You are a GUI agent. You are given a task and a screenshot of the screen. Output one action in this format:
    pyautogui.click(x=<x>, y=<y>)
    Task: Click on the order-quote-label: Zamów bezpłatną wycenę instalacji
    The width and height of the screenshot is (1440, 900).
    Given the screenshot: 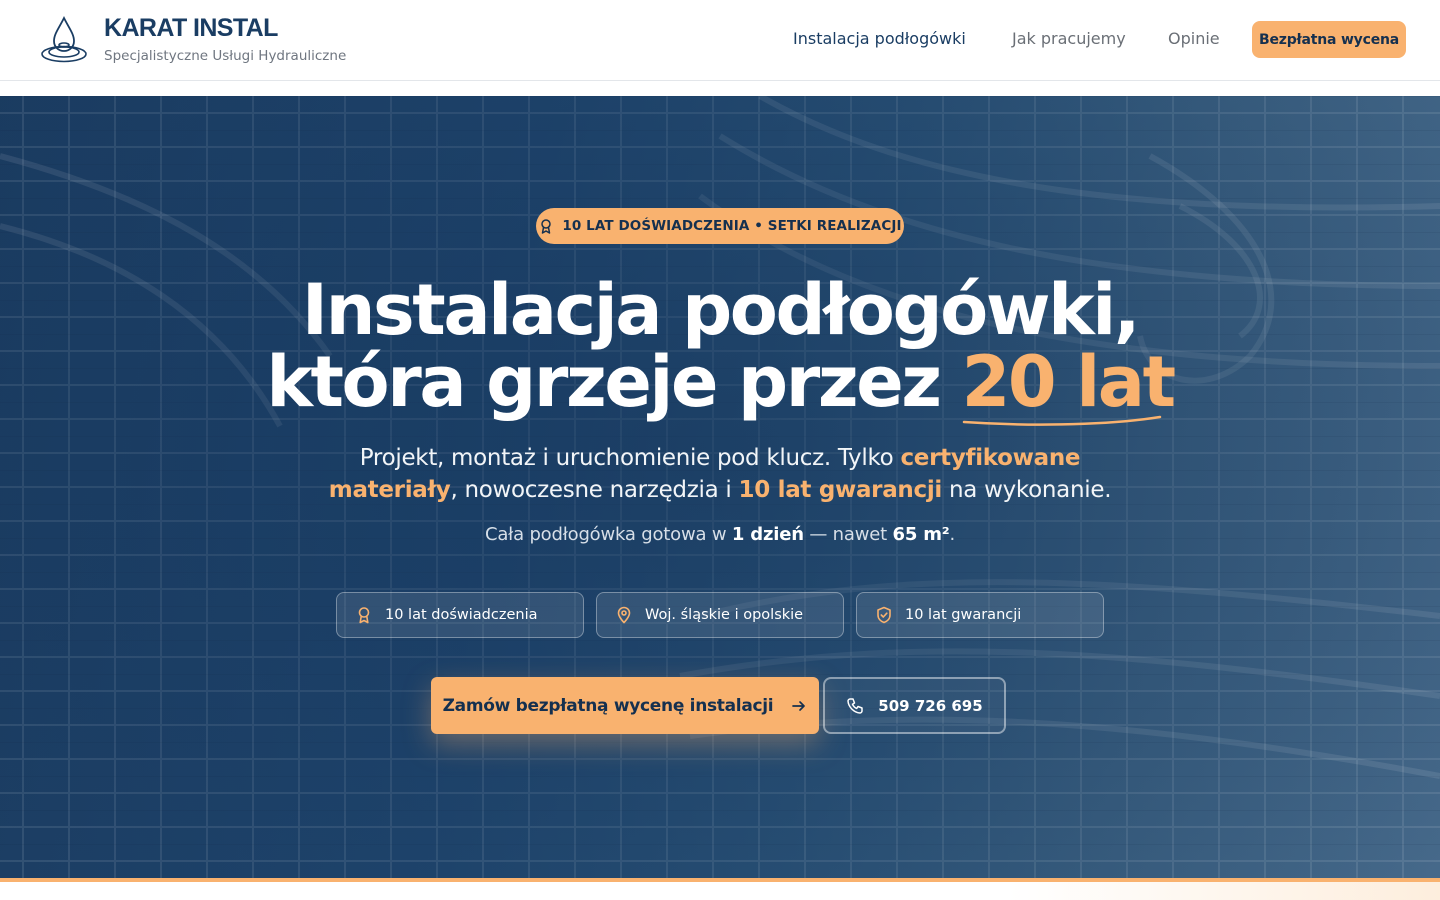 What is the action you would take?
    pyautogui.click(x=608, y=705)
    